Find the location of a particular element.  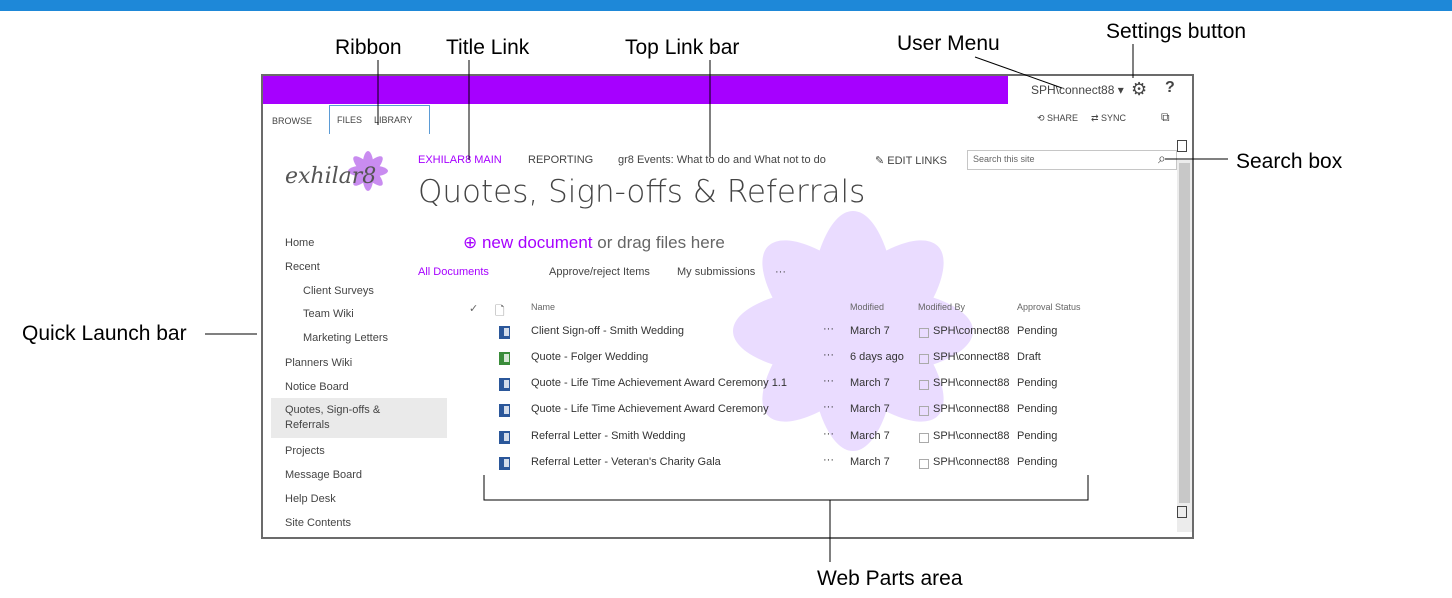

row-name: Quote - Folger Wedding is located at coordinates (589, 357).